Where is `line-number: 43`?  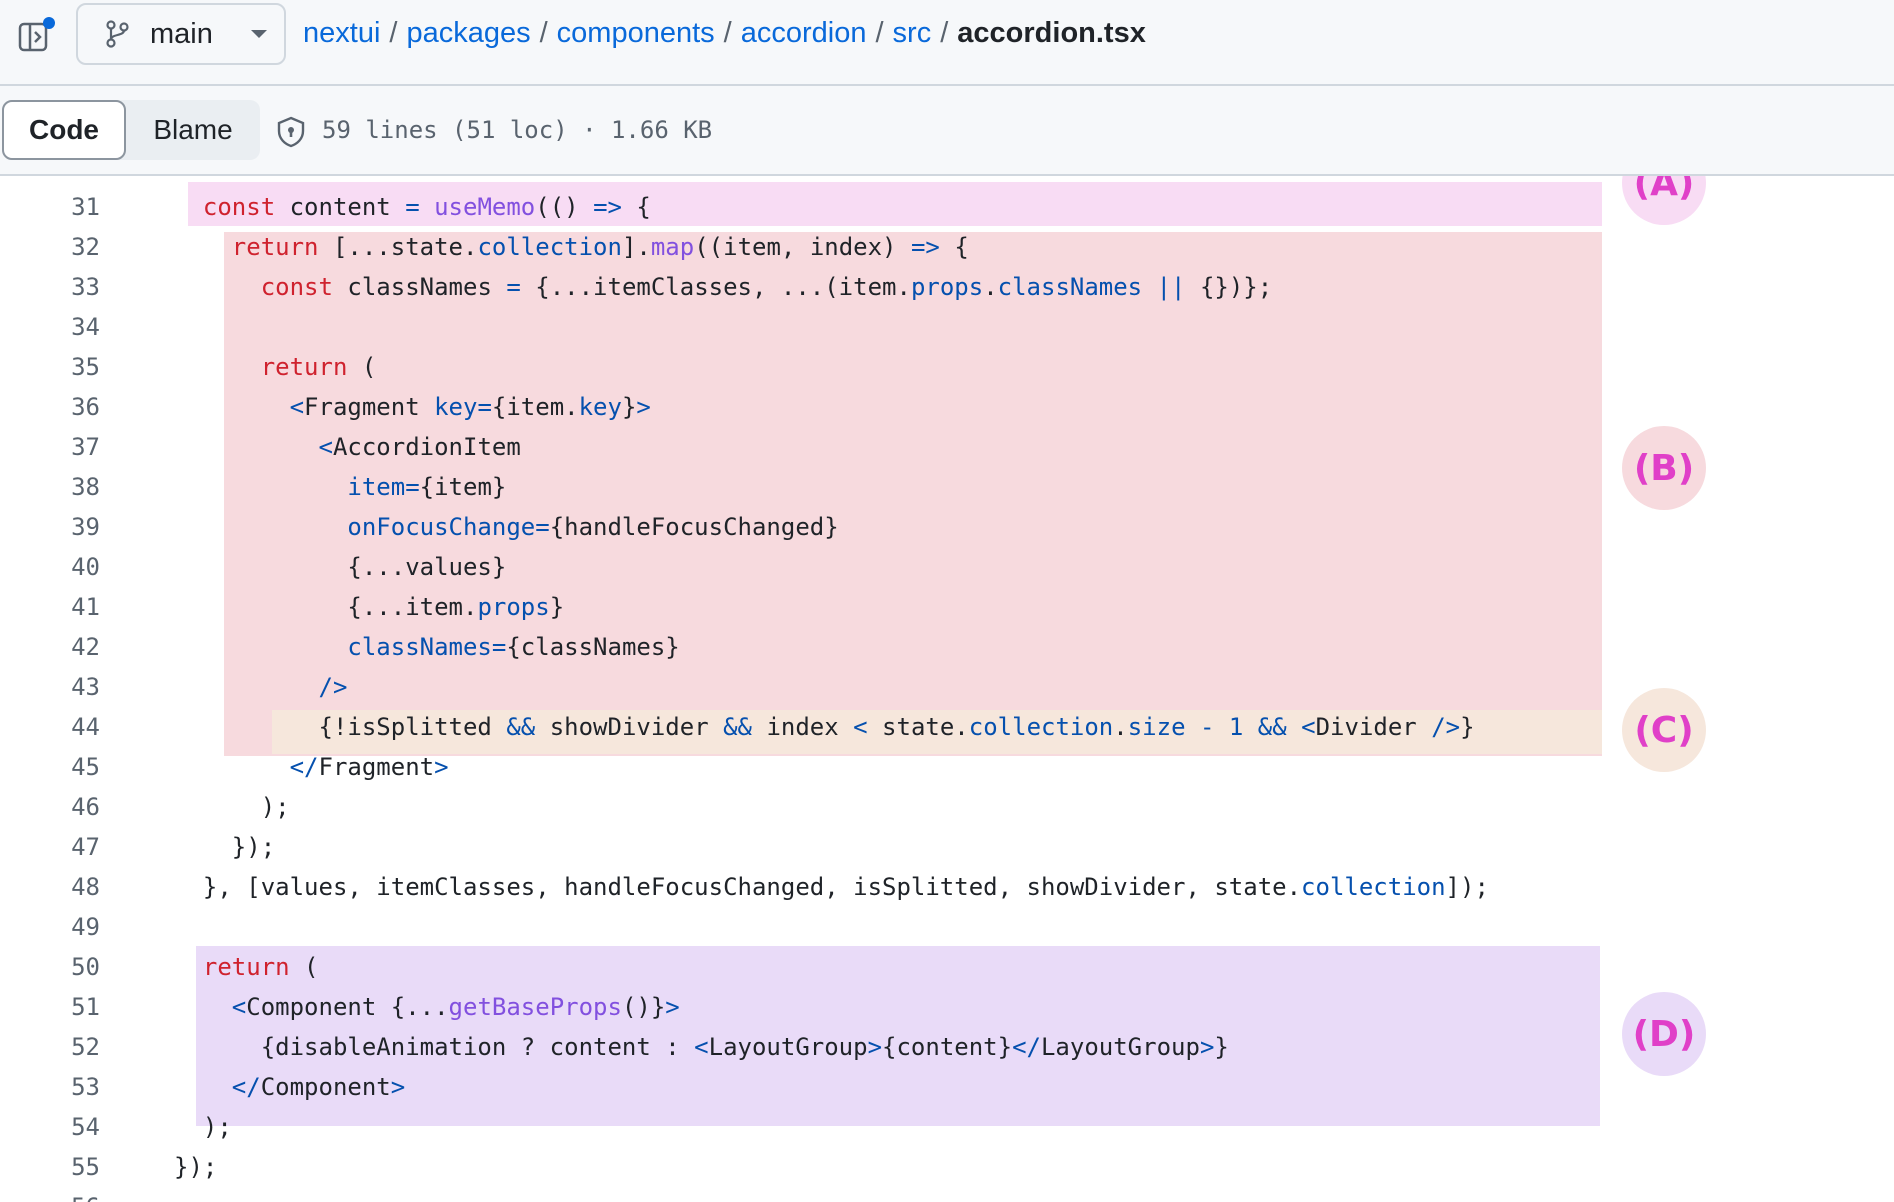
line-number: 43 is located at coordinates (50, 687).